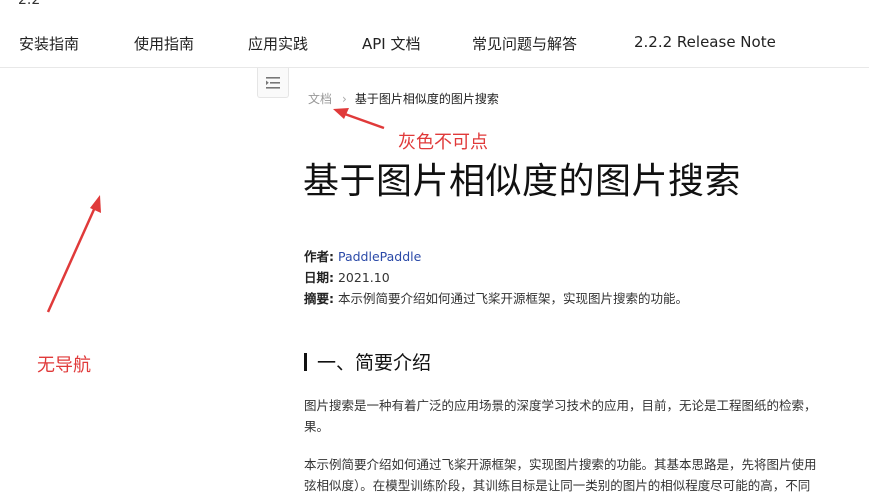 Image resolution: width=869 pixels, height=498 pixels. Describe the element at coordinates (73, 254) in the screenshot. I see `arrow-to-sidebar` at that location.